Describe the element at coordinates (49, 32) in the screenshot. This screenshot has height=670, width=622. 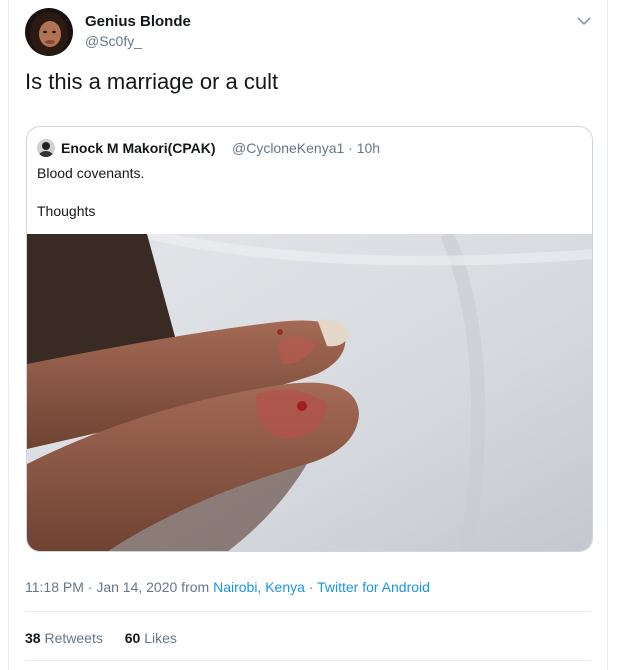
I see `author-avatar` at that location.